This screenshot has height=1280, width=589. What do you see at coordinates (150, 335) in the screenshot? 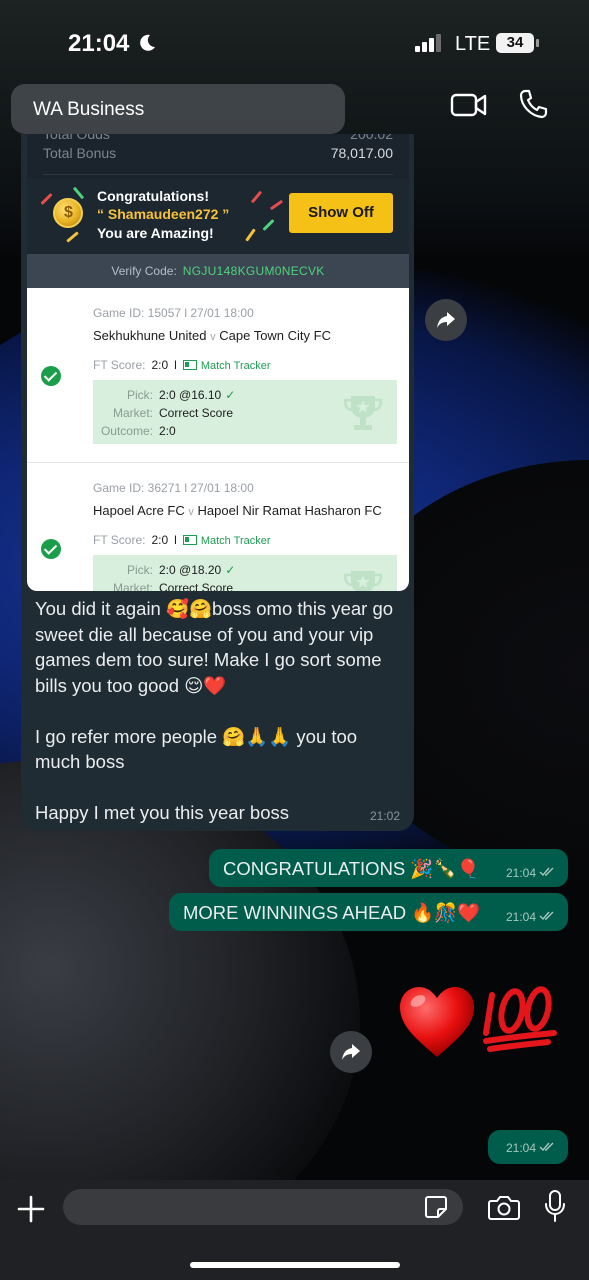
I see `home-team: Sekhukhune United` at bounding box center [150, 335].